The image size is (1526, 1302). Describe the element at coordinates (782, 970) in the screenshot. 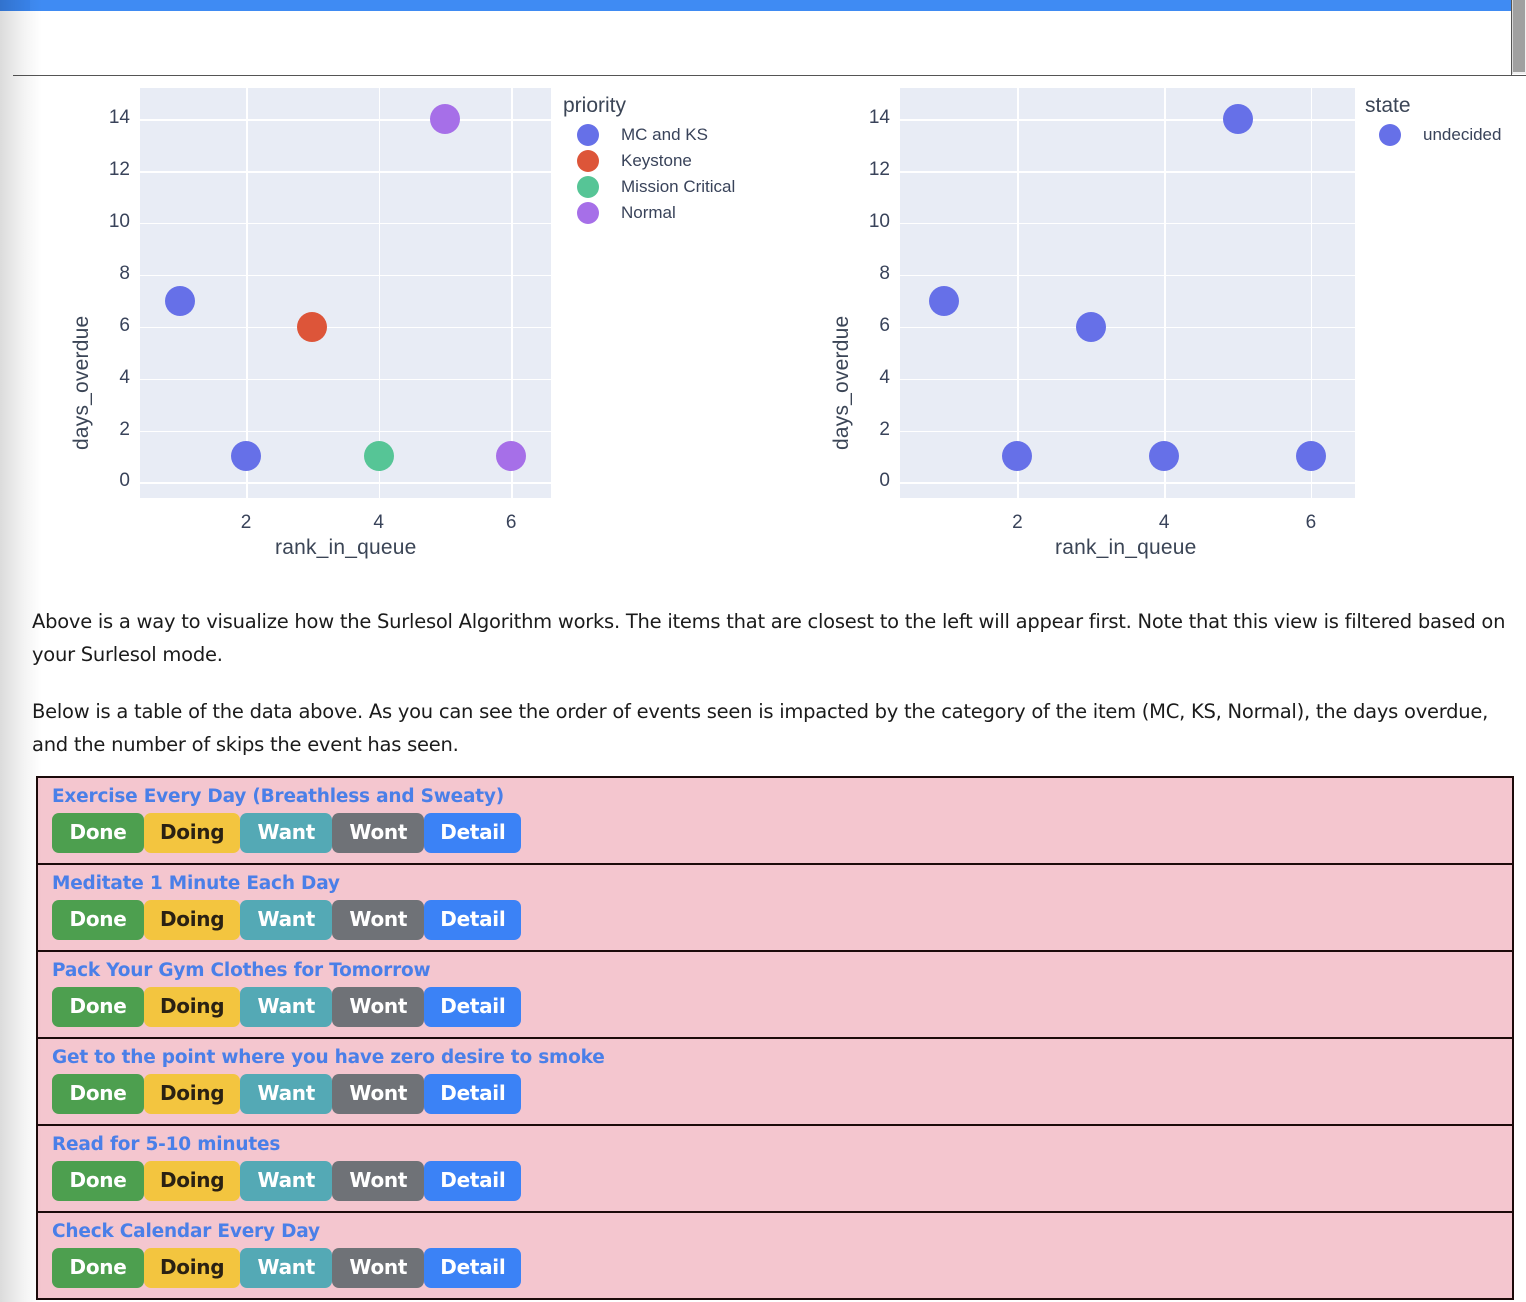

I see `item-title-link: Pack Your Gym Clothes for Tomorrow` at that location.